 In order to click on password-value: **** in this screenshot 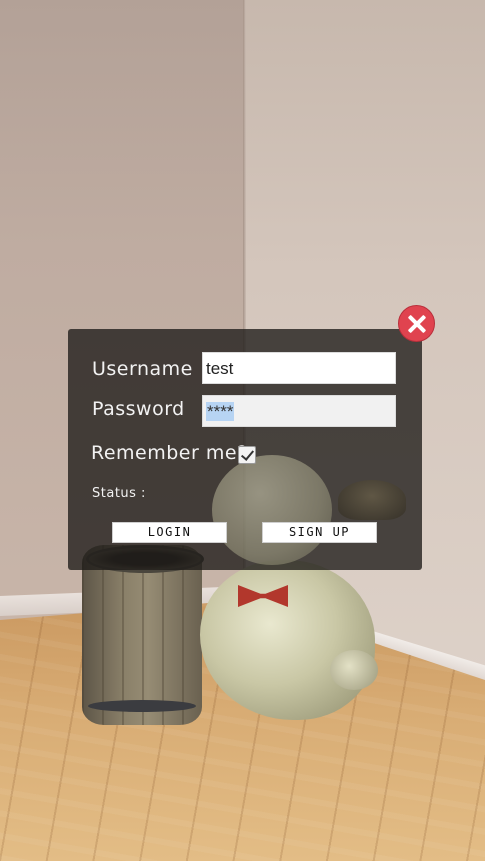, I will do `click(220, 411)`.